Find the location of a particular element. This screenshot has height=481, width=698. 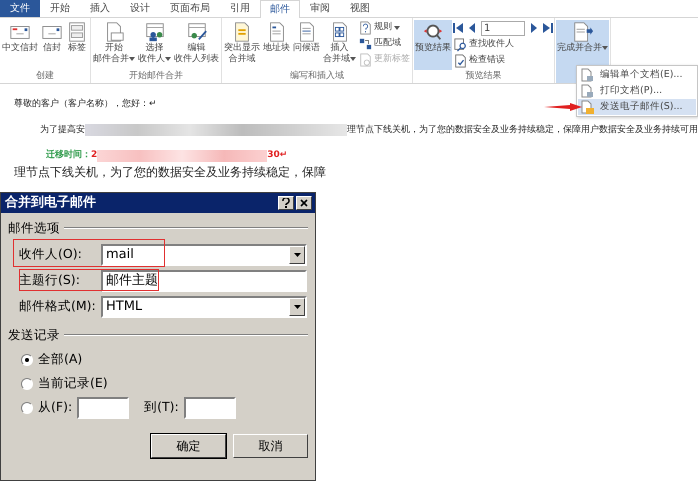

ribbon-tab: 视图 is located at coordinates (360, 8).